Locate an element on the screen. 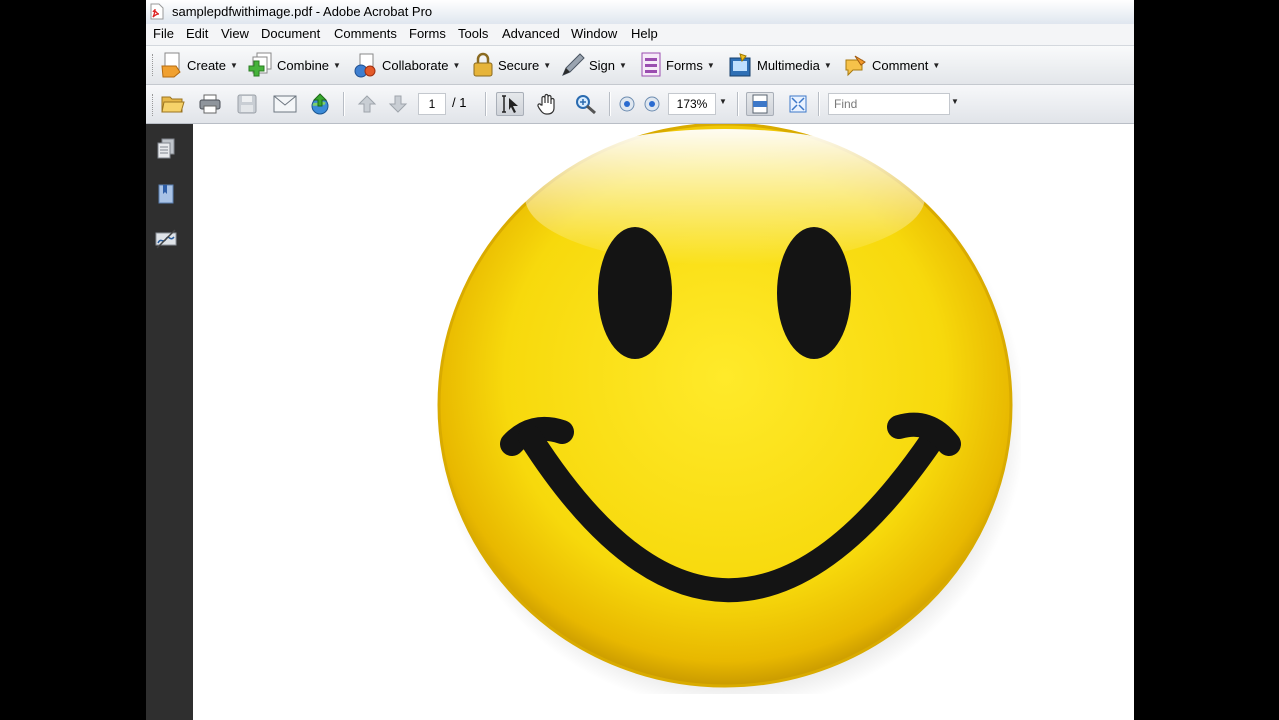 Image resolution: width=1279 pixels, height=720 pixels. menu-forms: Forms is located at coordinates (427, 33).